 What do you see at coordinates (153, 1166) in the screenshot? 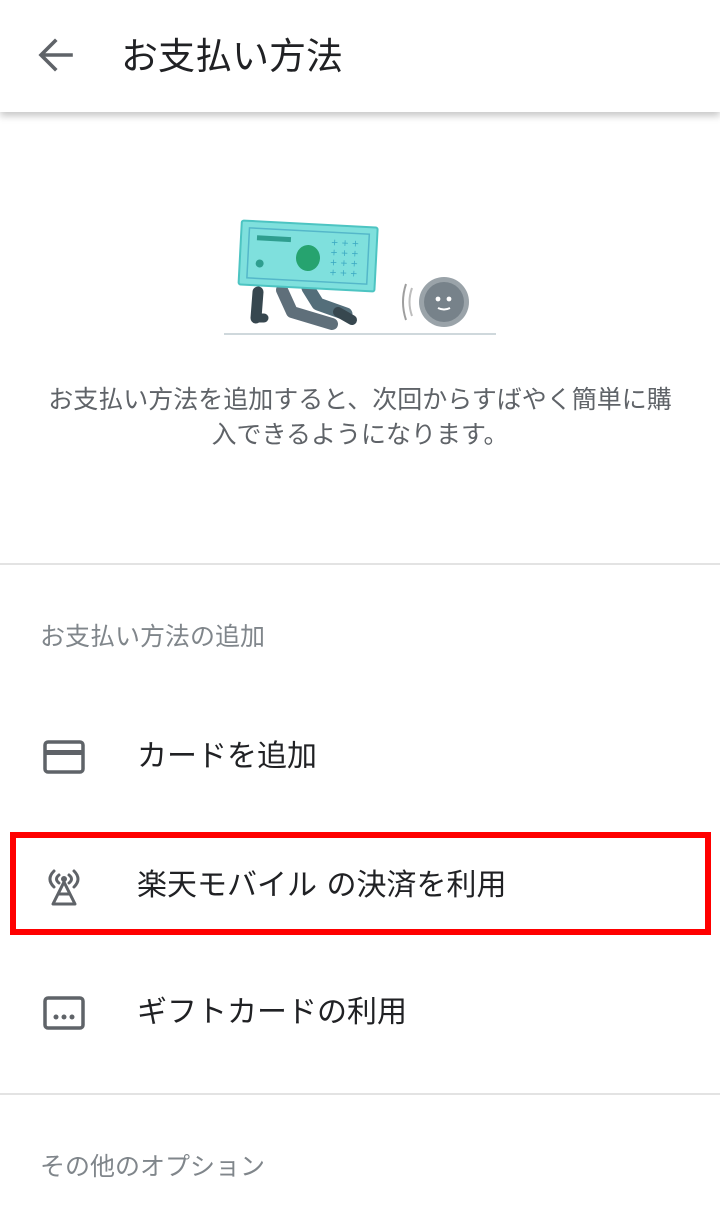
I see `section-label-other-options: その他のオプション` at bounding box center [153, 1166].